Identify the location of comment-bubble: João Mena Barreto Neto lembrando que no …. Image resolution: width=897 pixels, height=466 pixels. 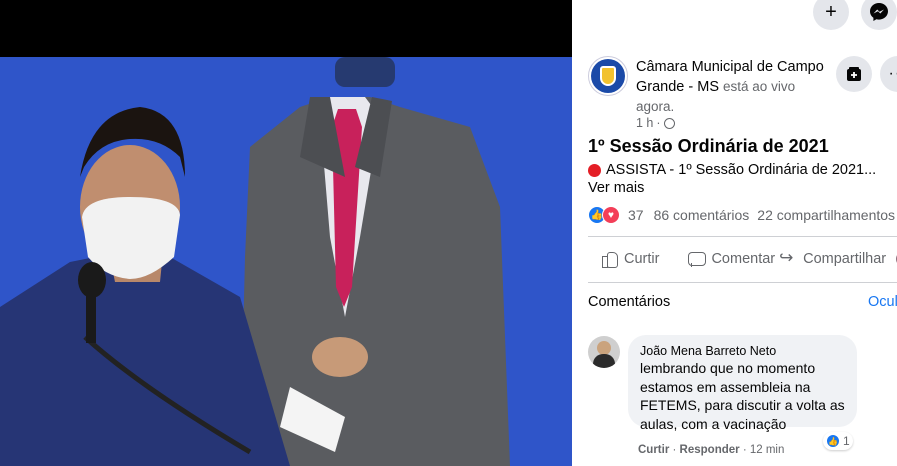
(742, 383).